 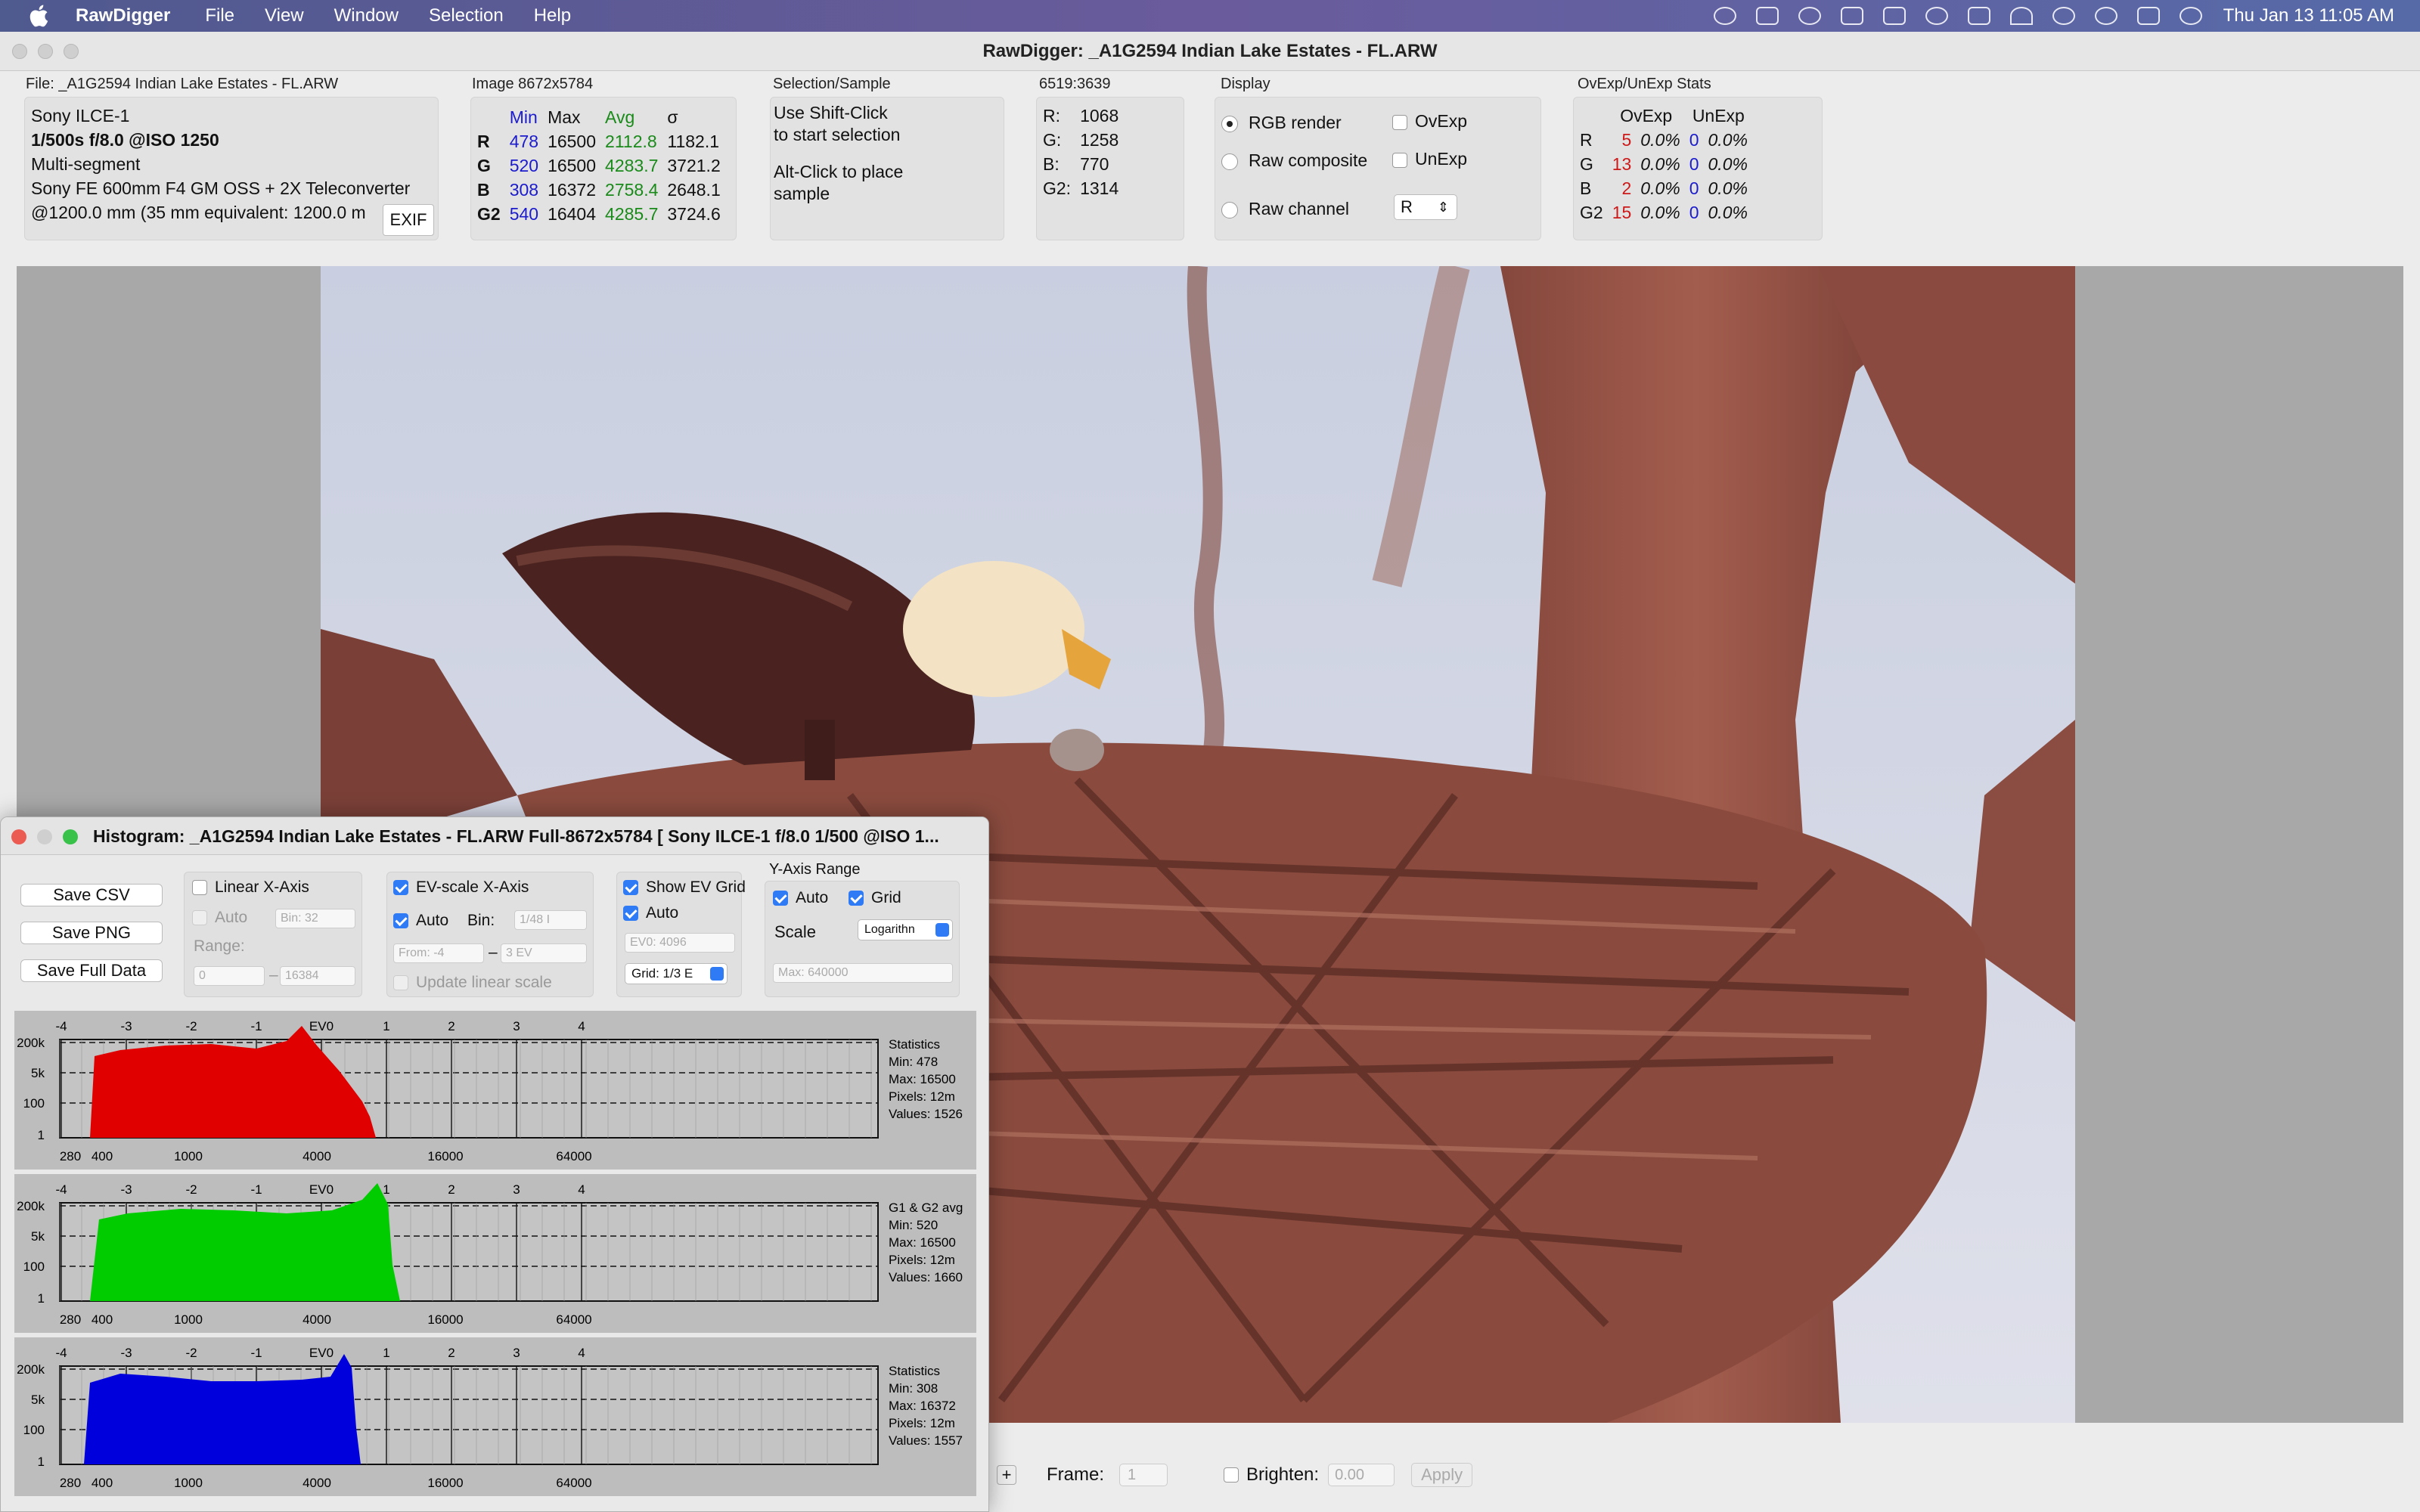 I want to click on linear-bin-field: Bin: 32, so click(x=315, y=919).